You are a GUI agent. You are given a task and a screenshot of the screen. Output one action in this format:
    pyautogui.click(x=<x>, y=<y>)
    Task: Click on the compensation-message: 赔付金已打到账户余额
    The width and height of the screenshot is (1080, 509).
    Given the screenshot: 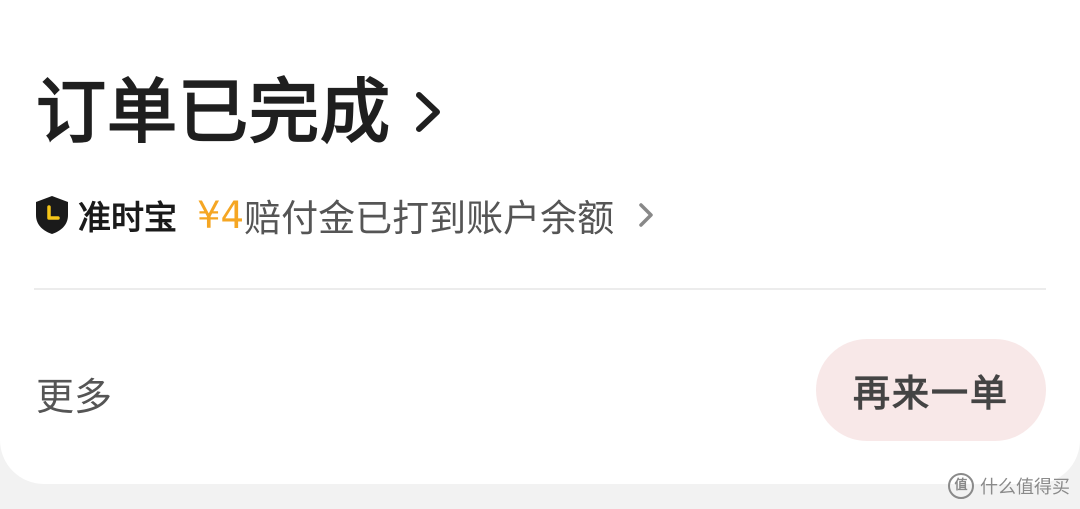 What is the action you would take?
    pyautogui.click(x=429, y=218)
    